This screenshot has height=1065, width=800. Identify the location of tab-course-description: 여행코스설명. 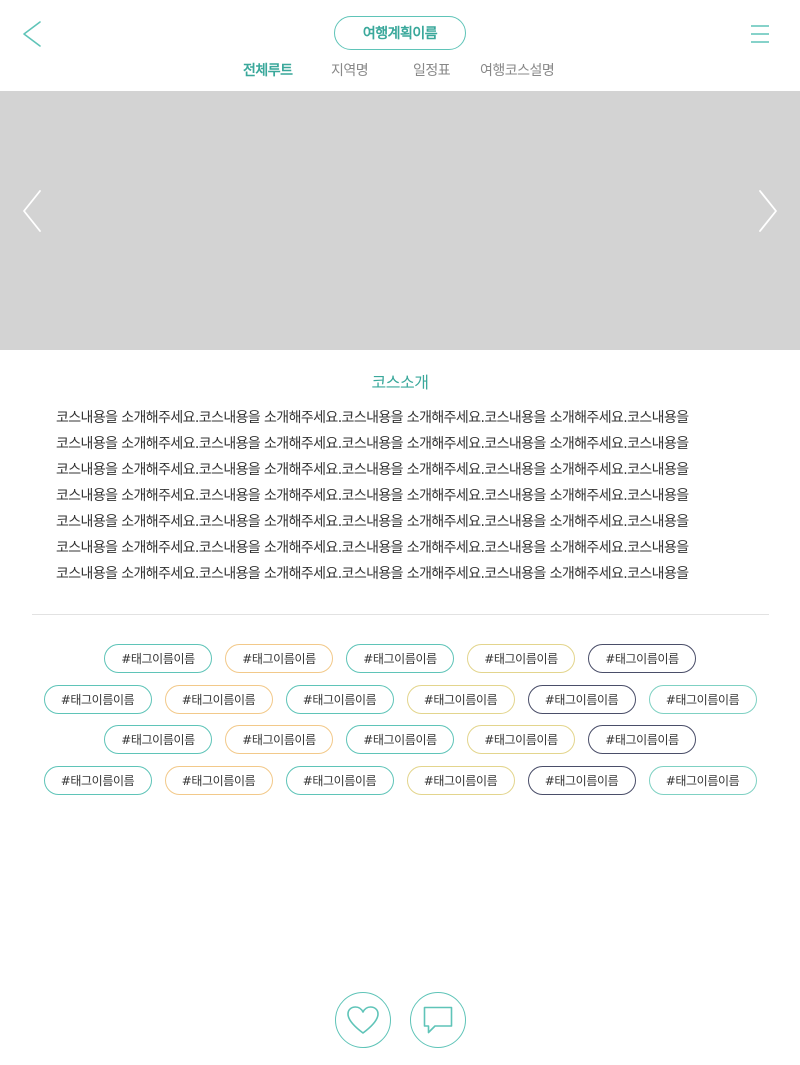
(517, 70).